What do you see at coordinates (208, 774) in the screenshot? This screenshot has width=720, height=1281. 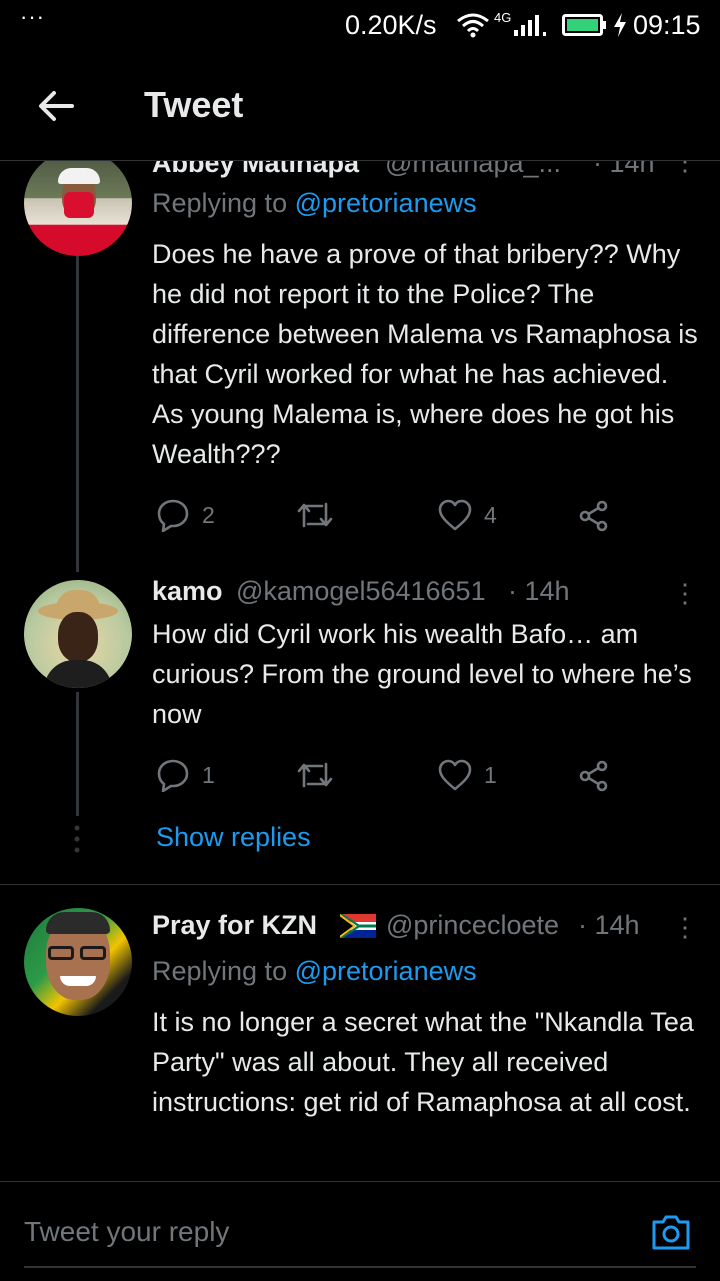 I see `reply-count: 1` at bounding box center [208, 774].